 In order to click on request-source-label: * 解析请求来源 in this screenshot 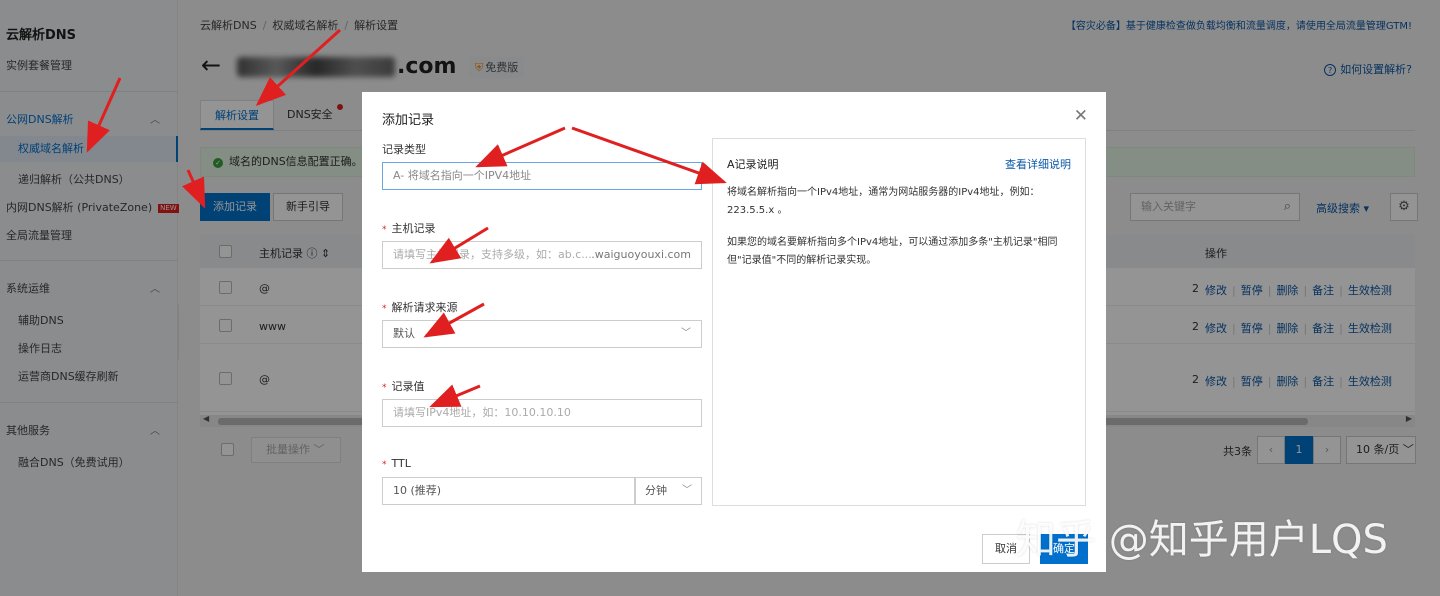, I will do `click(420, 307)`.